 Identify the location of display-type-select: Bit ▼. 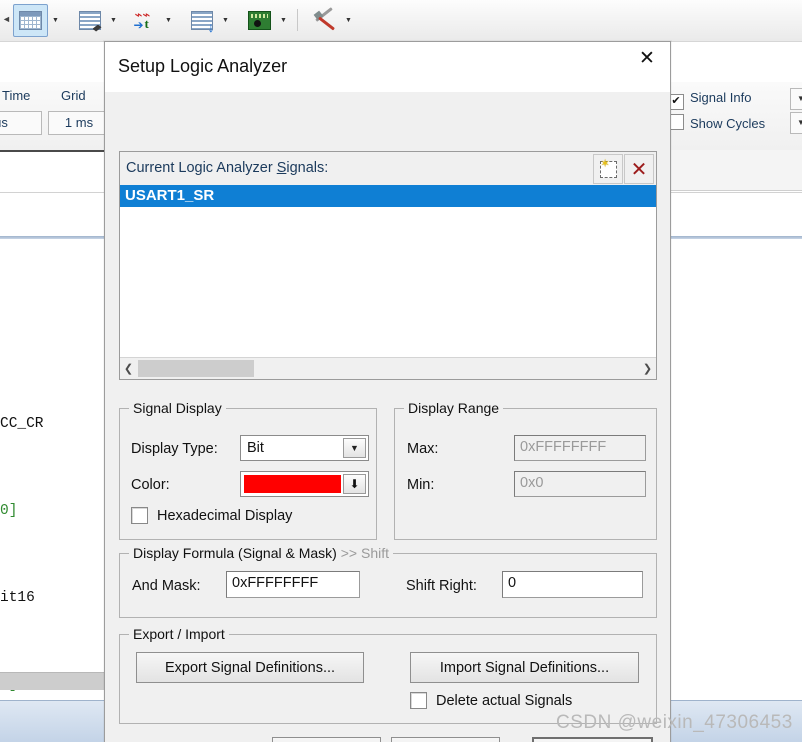
(304, 448).